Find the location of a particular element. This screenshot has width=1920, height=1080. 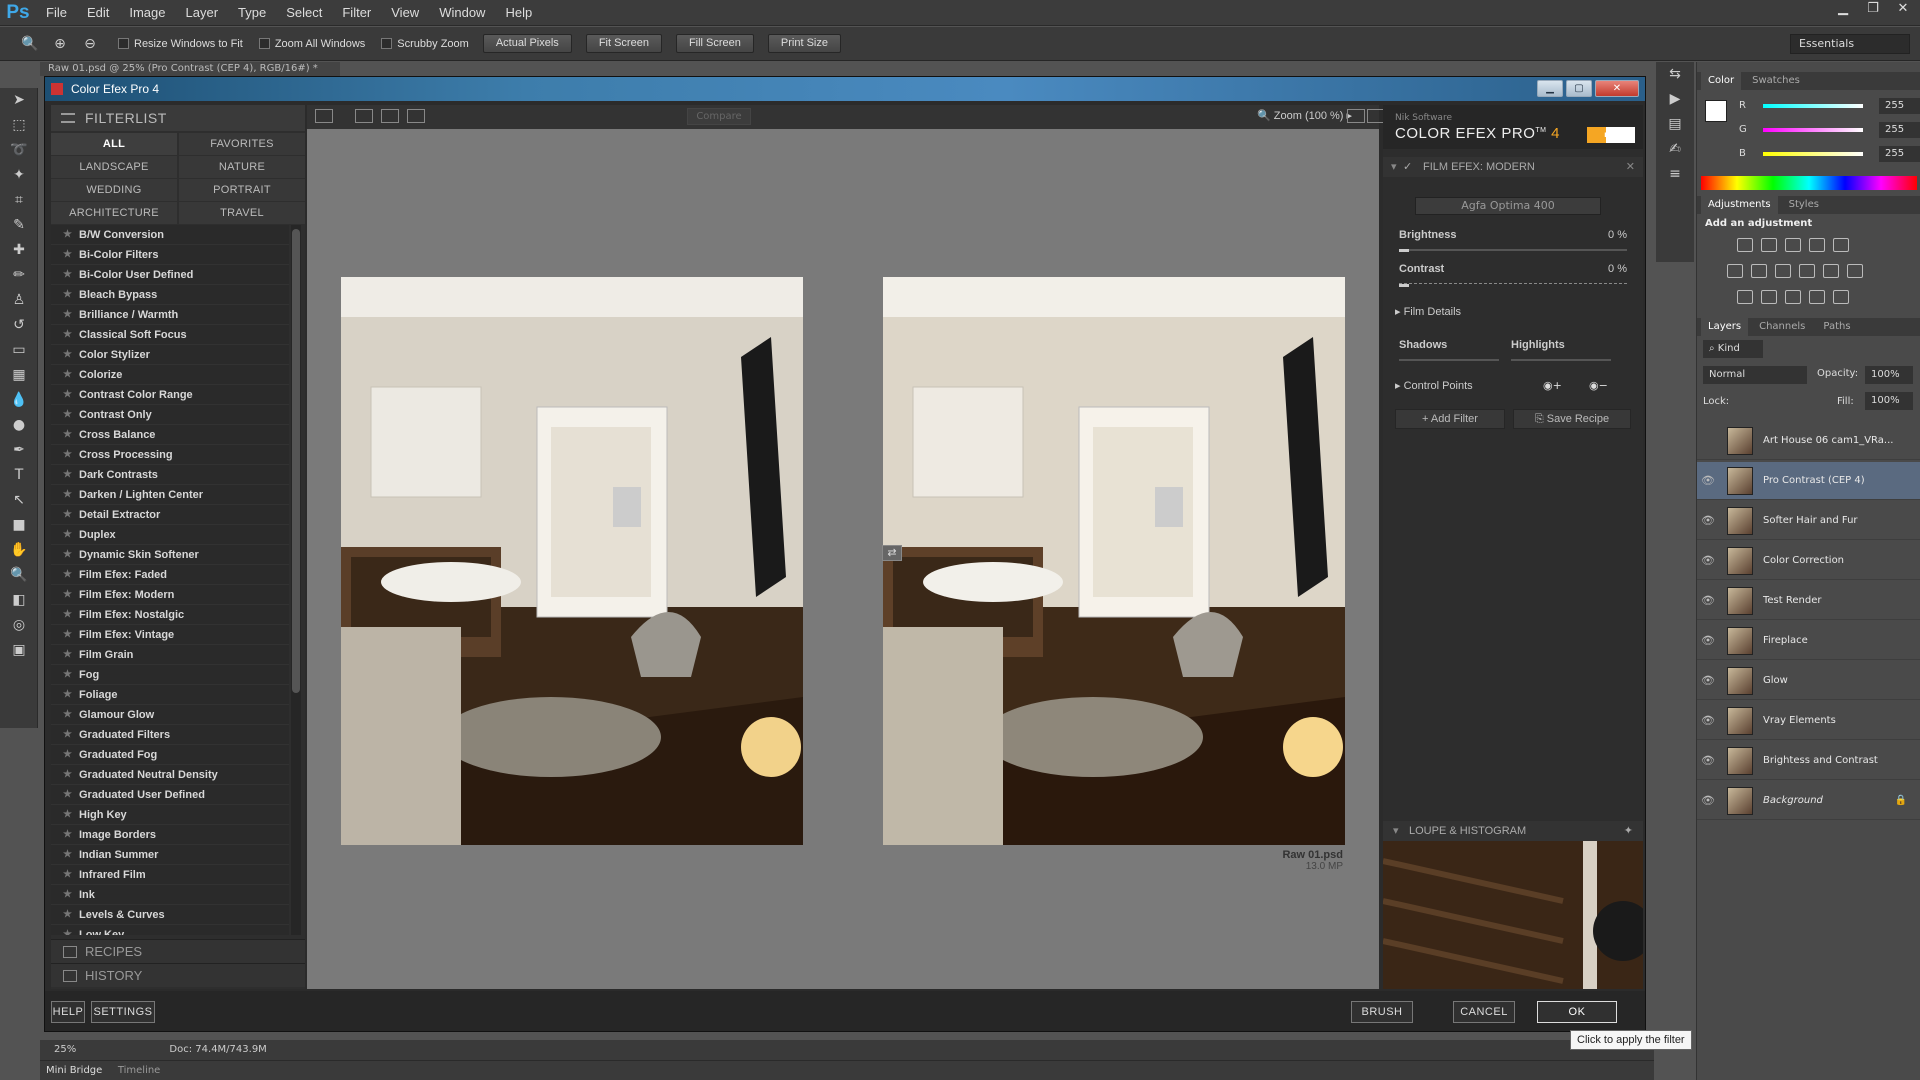

filter-item: ★ Glamour Glow is located at coordinates (170, 715).